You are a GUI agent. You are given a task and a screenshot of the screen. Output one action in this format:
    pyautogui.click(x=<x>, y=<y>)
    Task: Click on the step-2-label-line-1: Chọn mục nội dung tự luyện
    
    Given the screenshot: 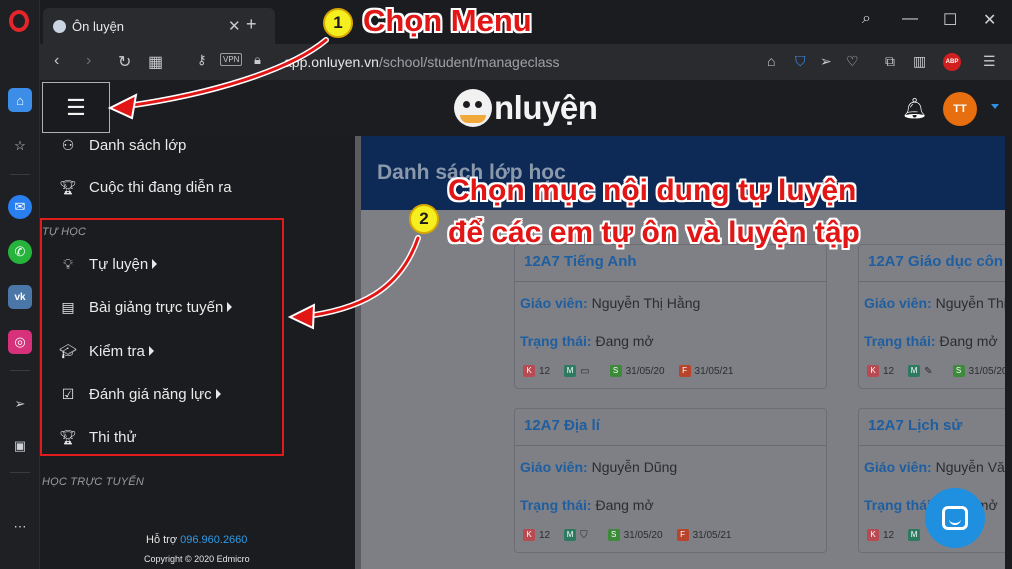 What is the action you would take?
    pyautogui.click(x=652, y=190)
    